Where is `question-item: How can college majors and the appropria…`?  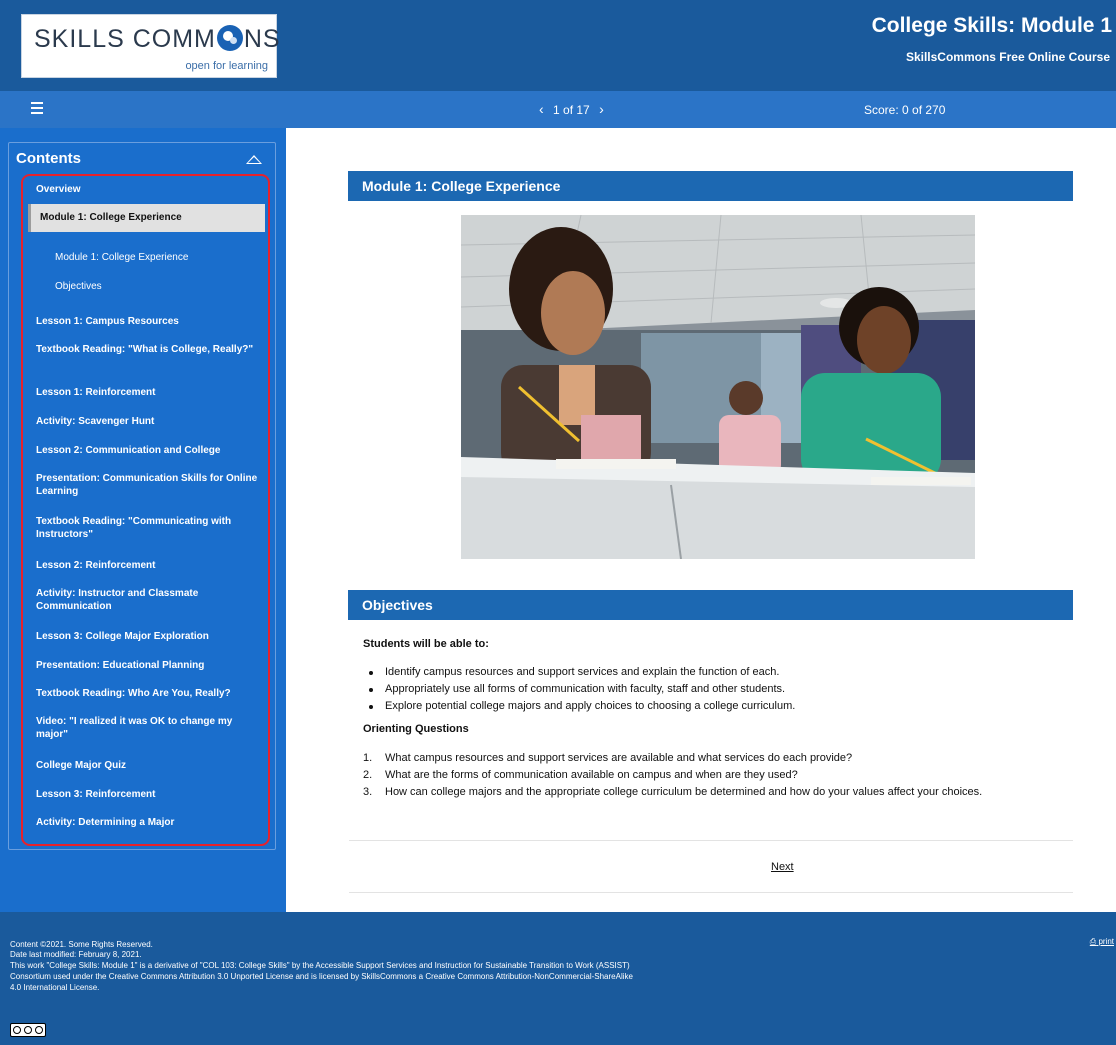 question-item: How can college majors and the appropria… is located at coordinates (684, 792).